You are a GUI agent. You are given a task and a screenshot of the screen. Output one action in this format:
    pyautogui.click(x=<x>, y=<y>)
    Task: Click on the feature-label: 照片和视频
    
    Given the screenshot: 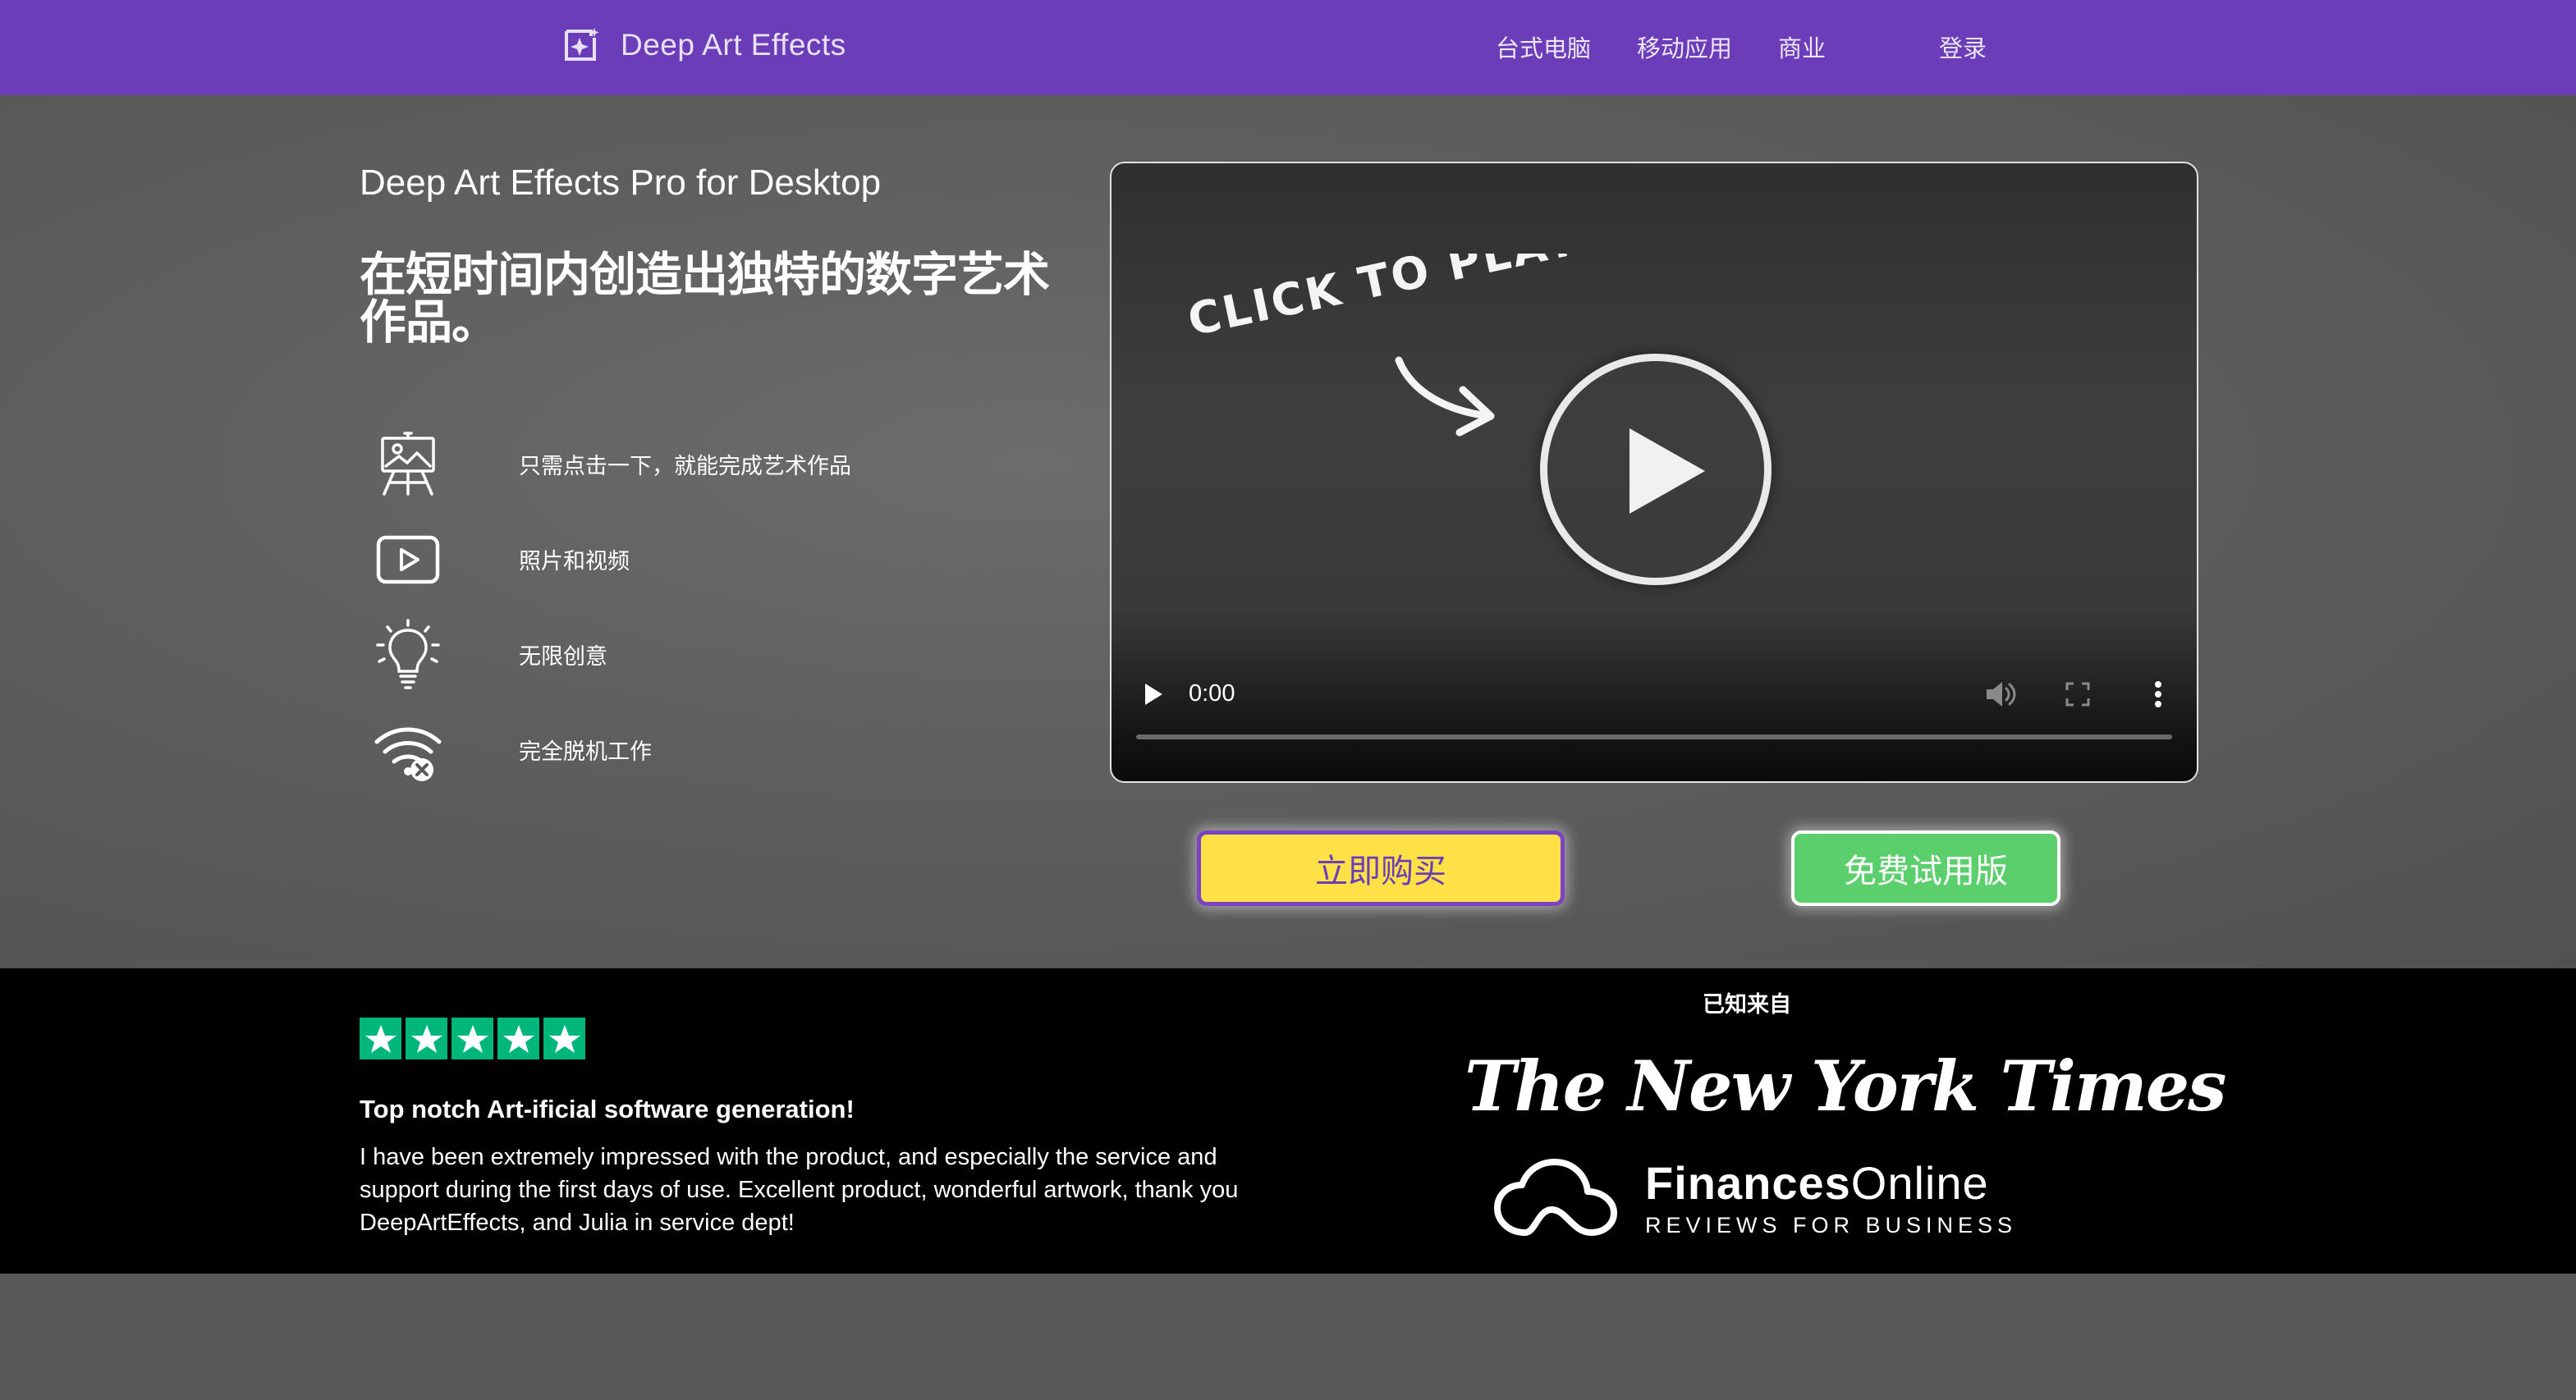 What is the action you would take?
    pyautogui.click(x=575, y=561)
    